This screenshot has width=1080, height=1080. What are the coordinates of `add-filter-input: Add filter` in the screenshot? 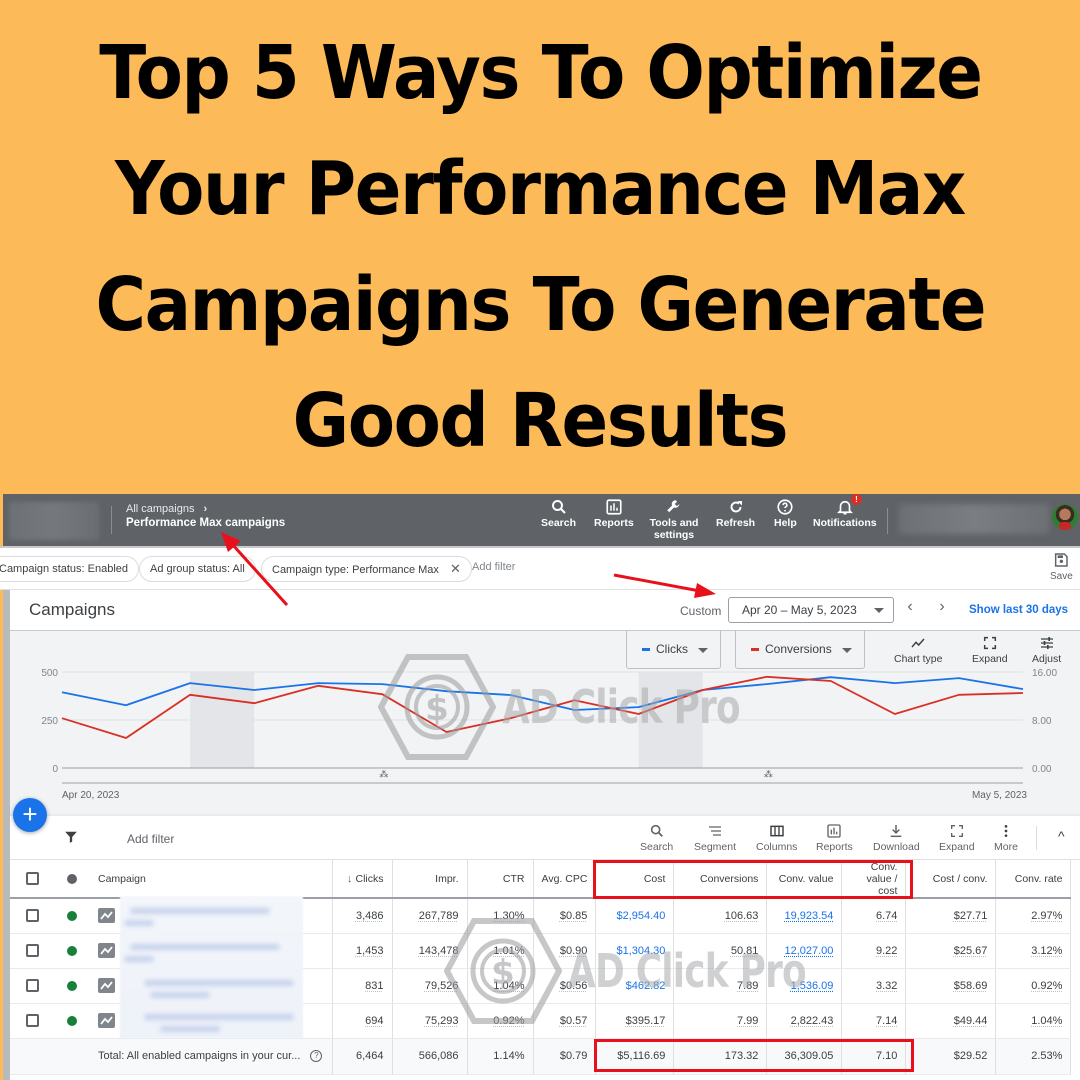 It's located at (150, 839).